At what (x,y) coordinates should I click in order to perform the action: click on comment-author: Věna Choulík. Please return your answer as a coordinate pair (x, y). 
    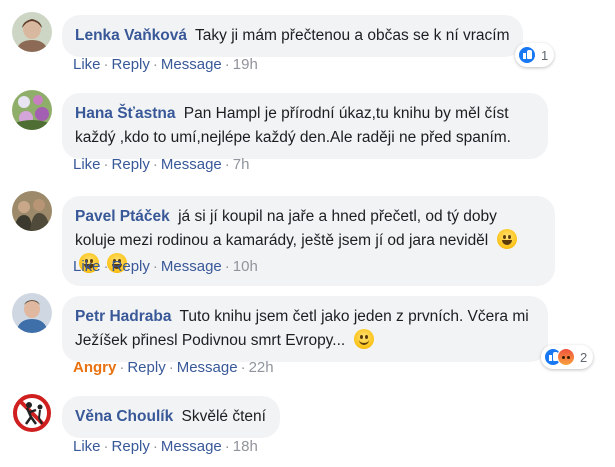
    Looking at the image, I should click on (124, 416).